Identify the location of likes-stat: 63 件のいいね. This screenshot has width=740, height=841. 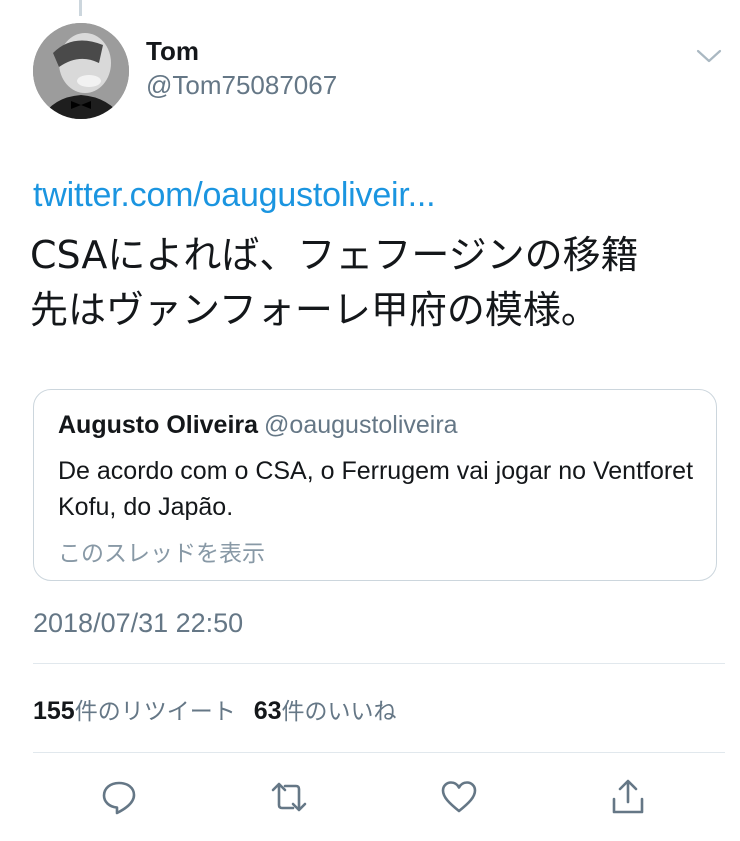
(325, 709).